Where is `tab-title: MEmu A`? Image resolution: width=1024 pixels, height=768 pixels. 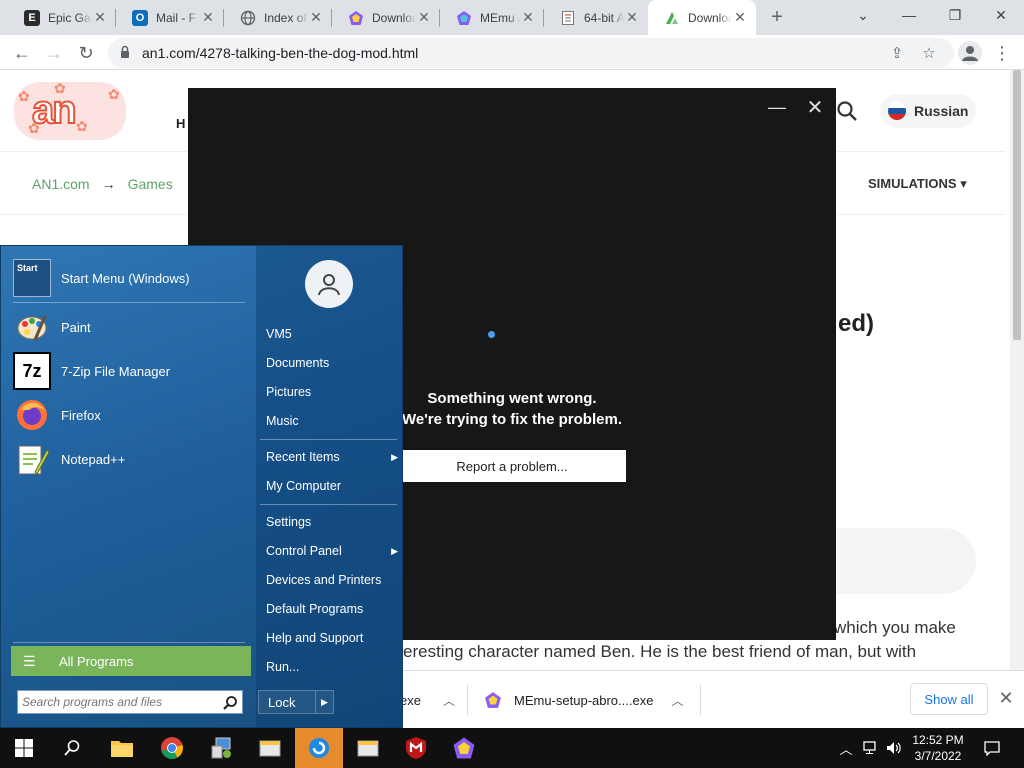
tab-title: MEmu A is located at coordinates (500, 17).